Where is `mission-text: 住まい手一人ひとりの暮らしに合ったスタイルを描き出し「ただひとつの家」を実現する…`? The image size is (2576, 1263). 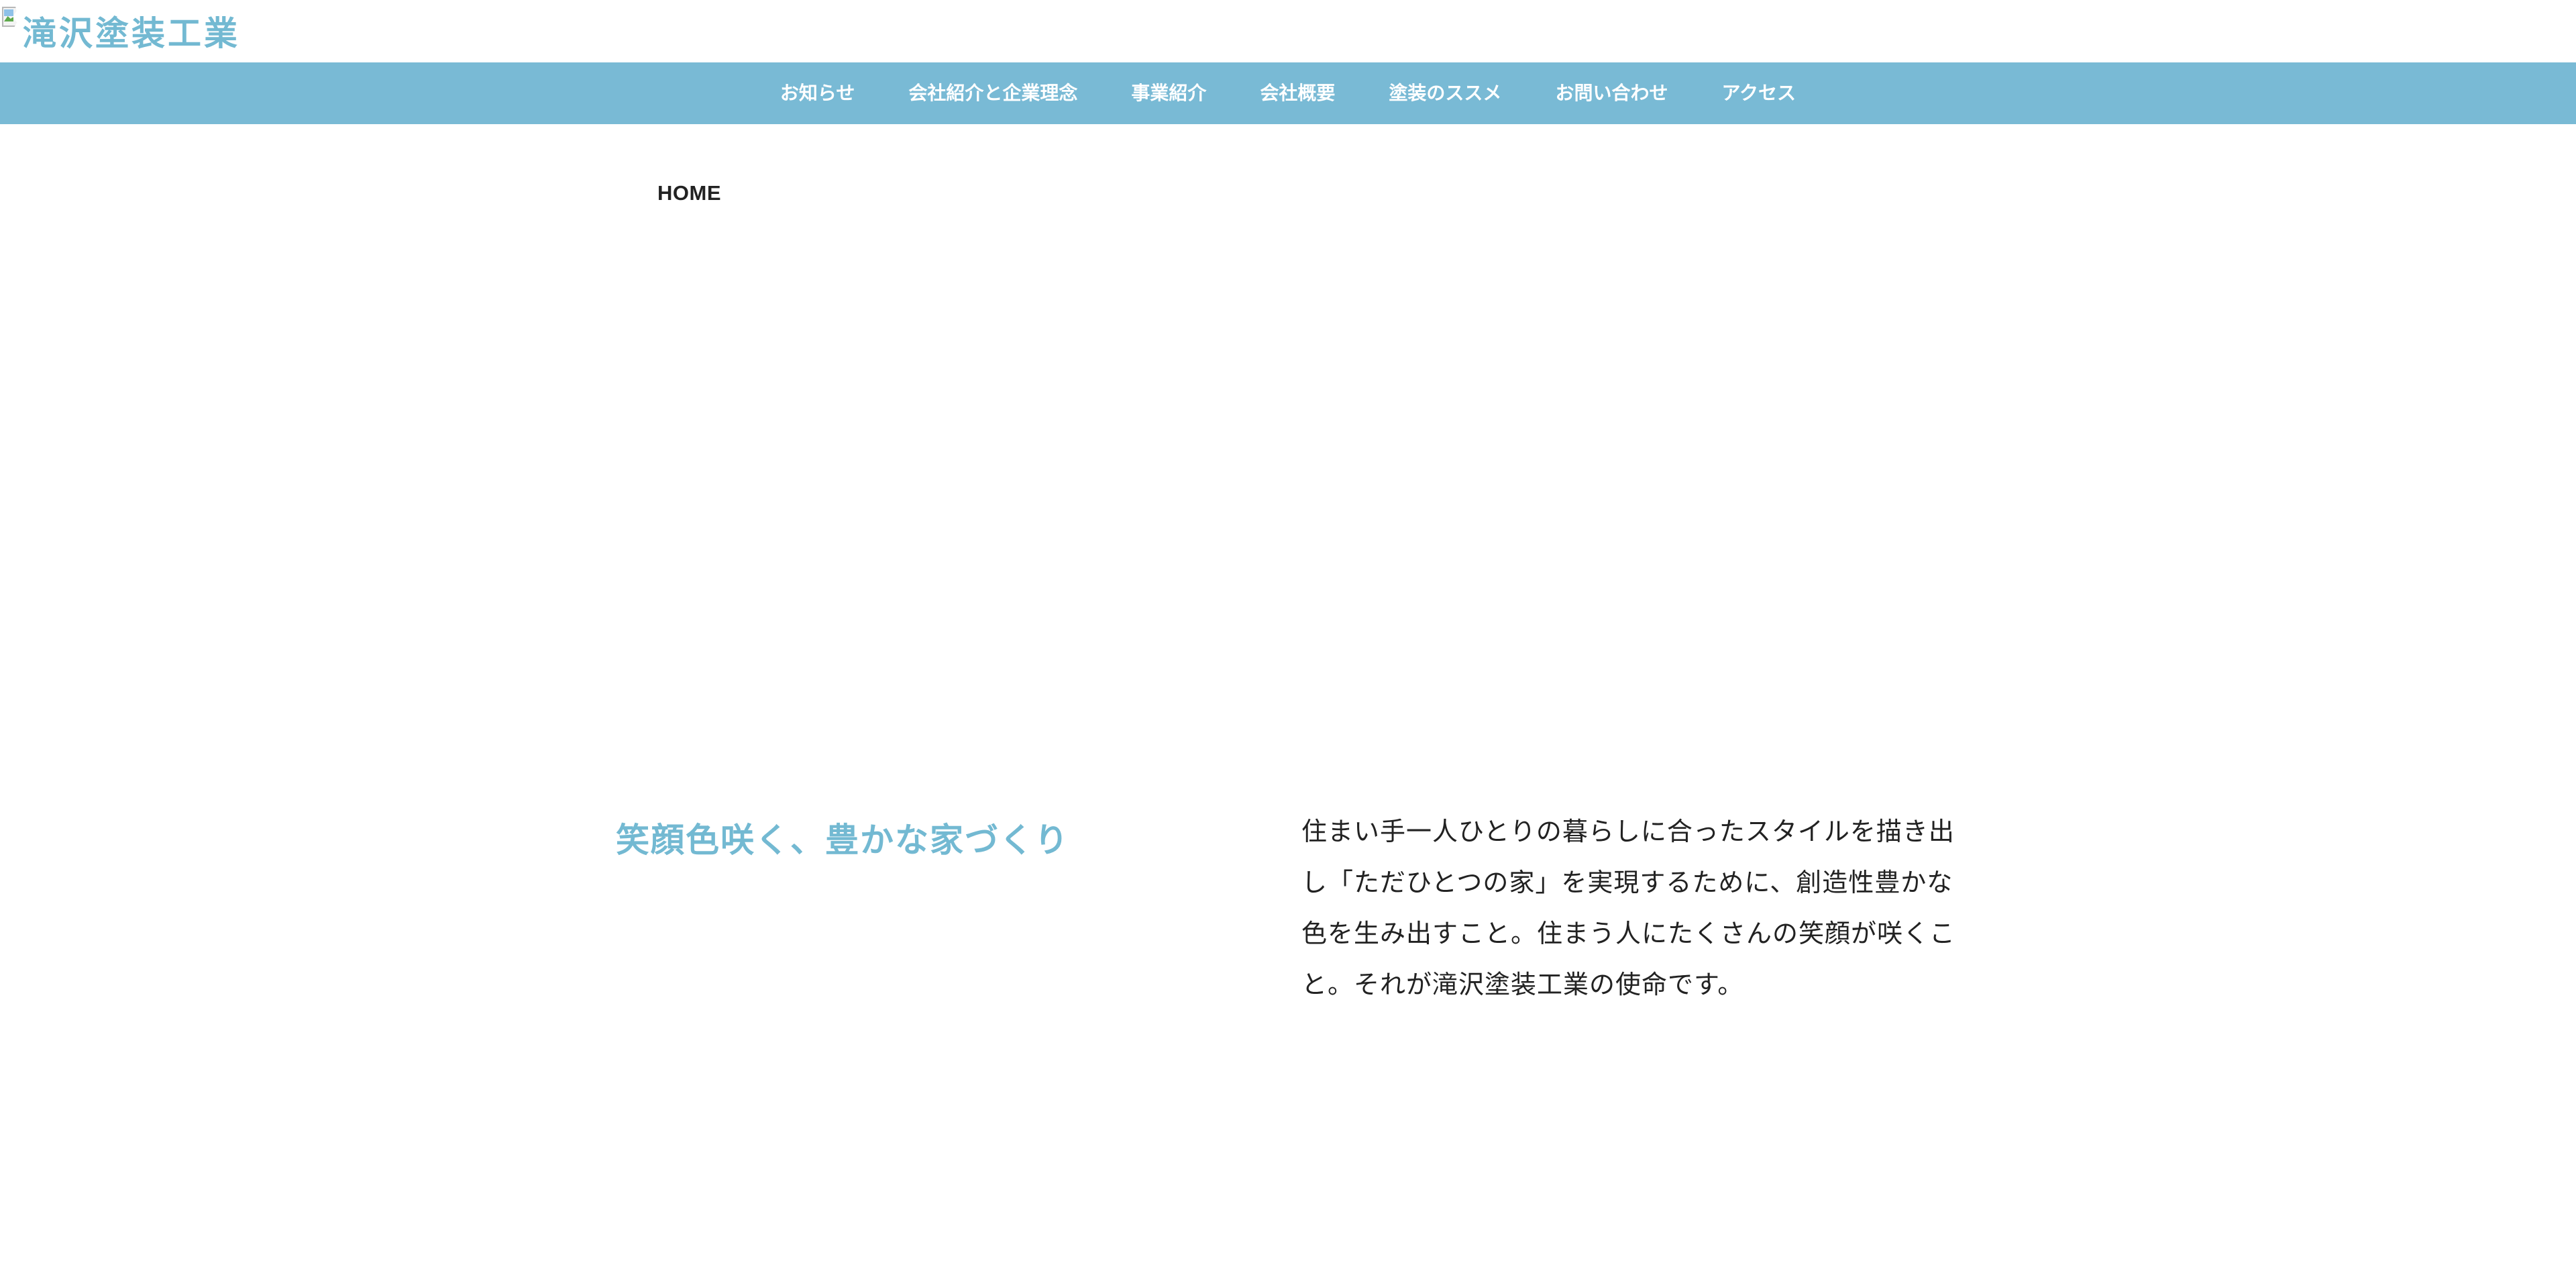
mission-text: 住まい手一人ひとりの暮らしに合ったスタイルを描き出し「ただひとつの家」を実現する… is located at coordinates (1628, 908).